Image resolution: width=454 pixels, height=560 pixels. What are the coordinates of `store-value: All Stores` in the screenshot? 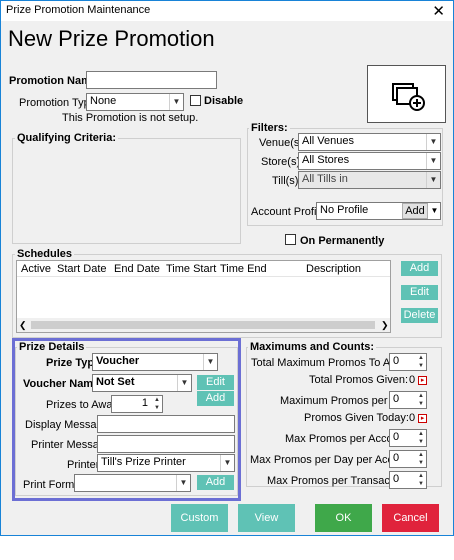 It's located at (326, 160).